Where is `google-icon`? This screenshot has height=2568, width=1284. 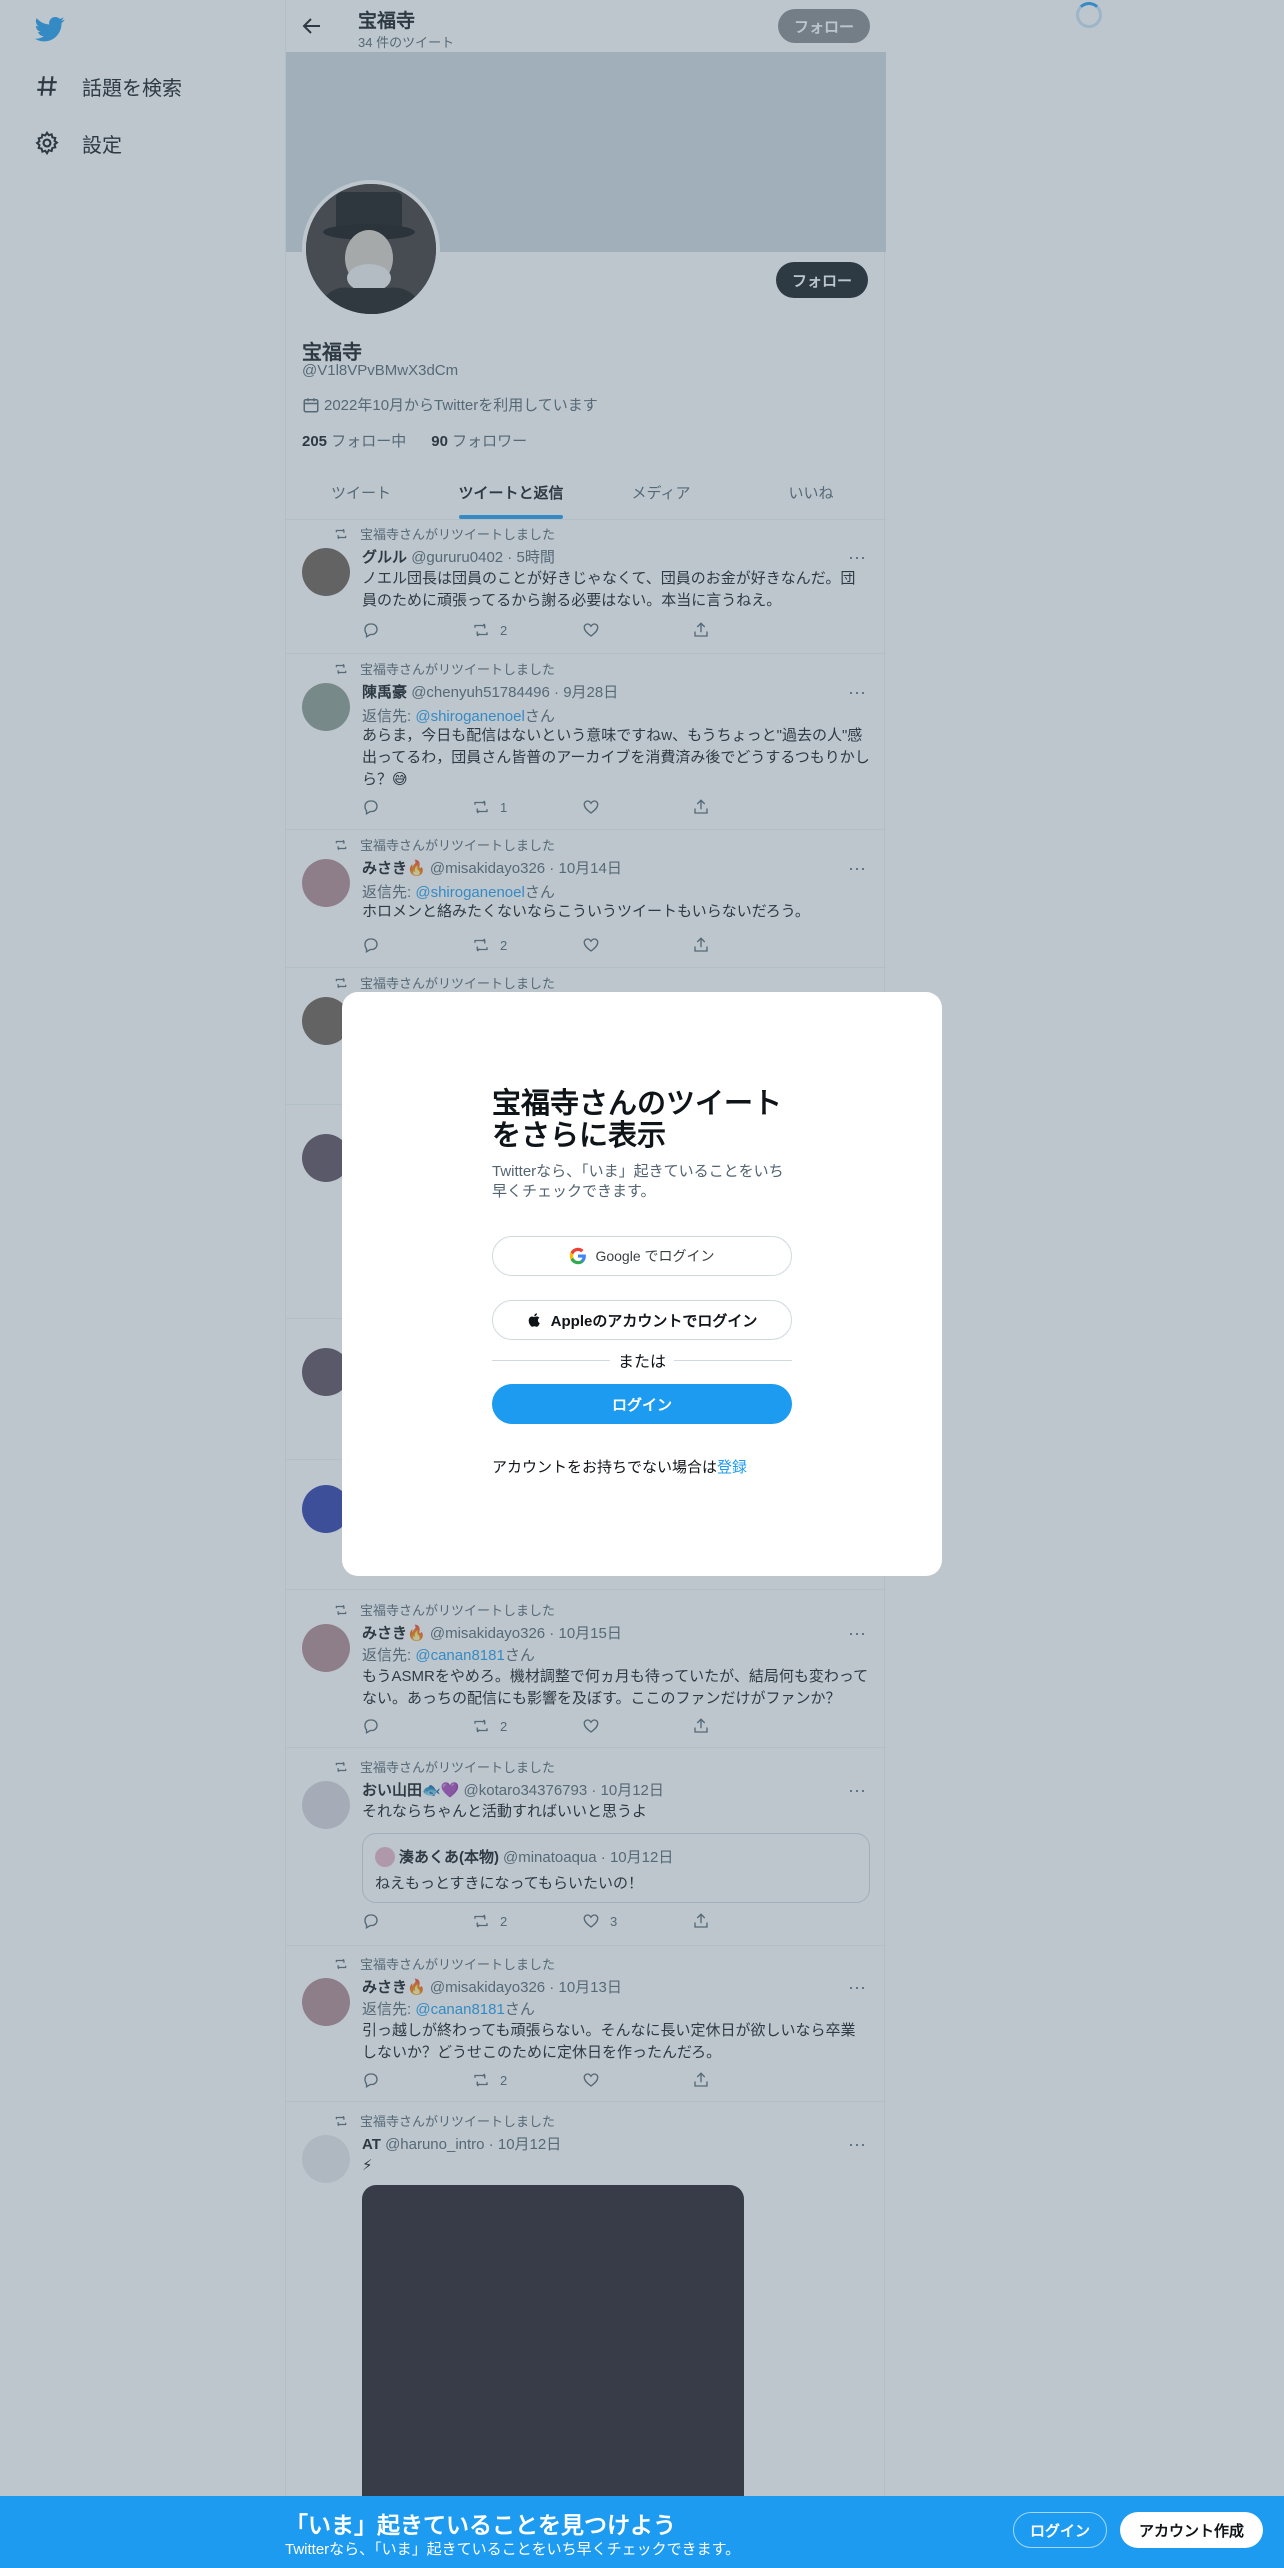 google-icon is located at coordinates (578, 1256).